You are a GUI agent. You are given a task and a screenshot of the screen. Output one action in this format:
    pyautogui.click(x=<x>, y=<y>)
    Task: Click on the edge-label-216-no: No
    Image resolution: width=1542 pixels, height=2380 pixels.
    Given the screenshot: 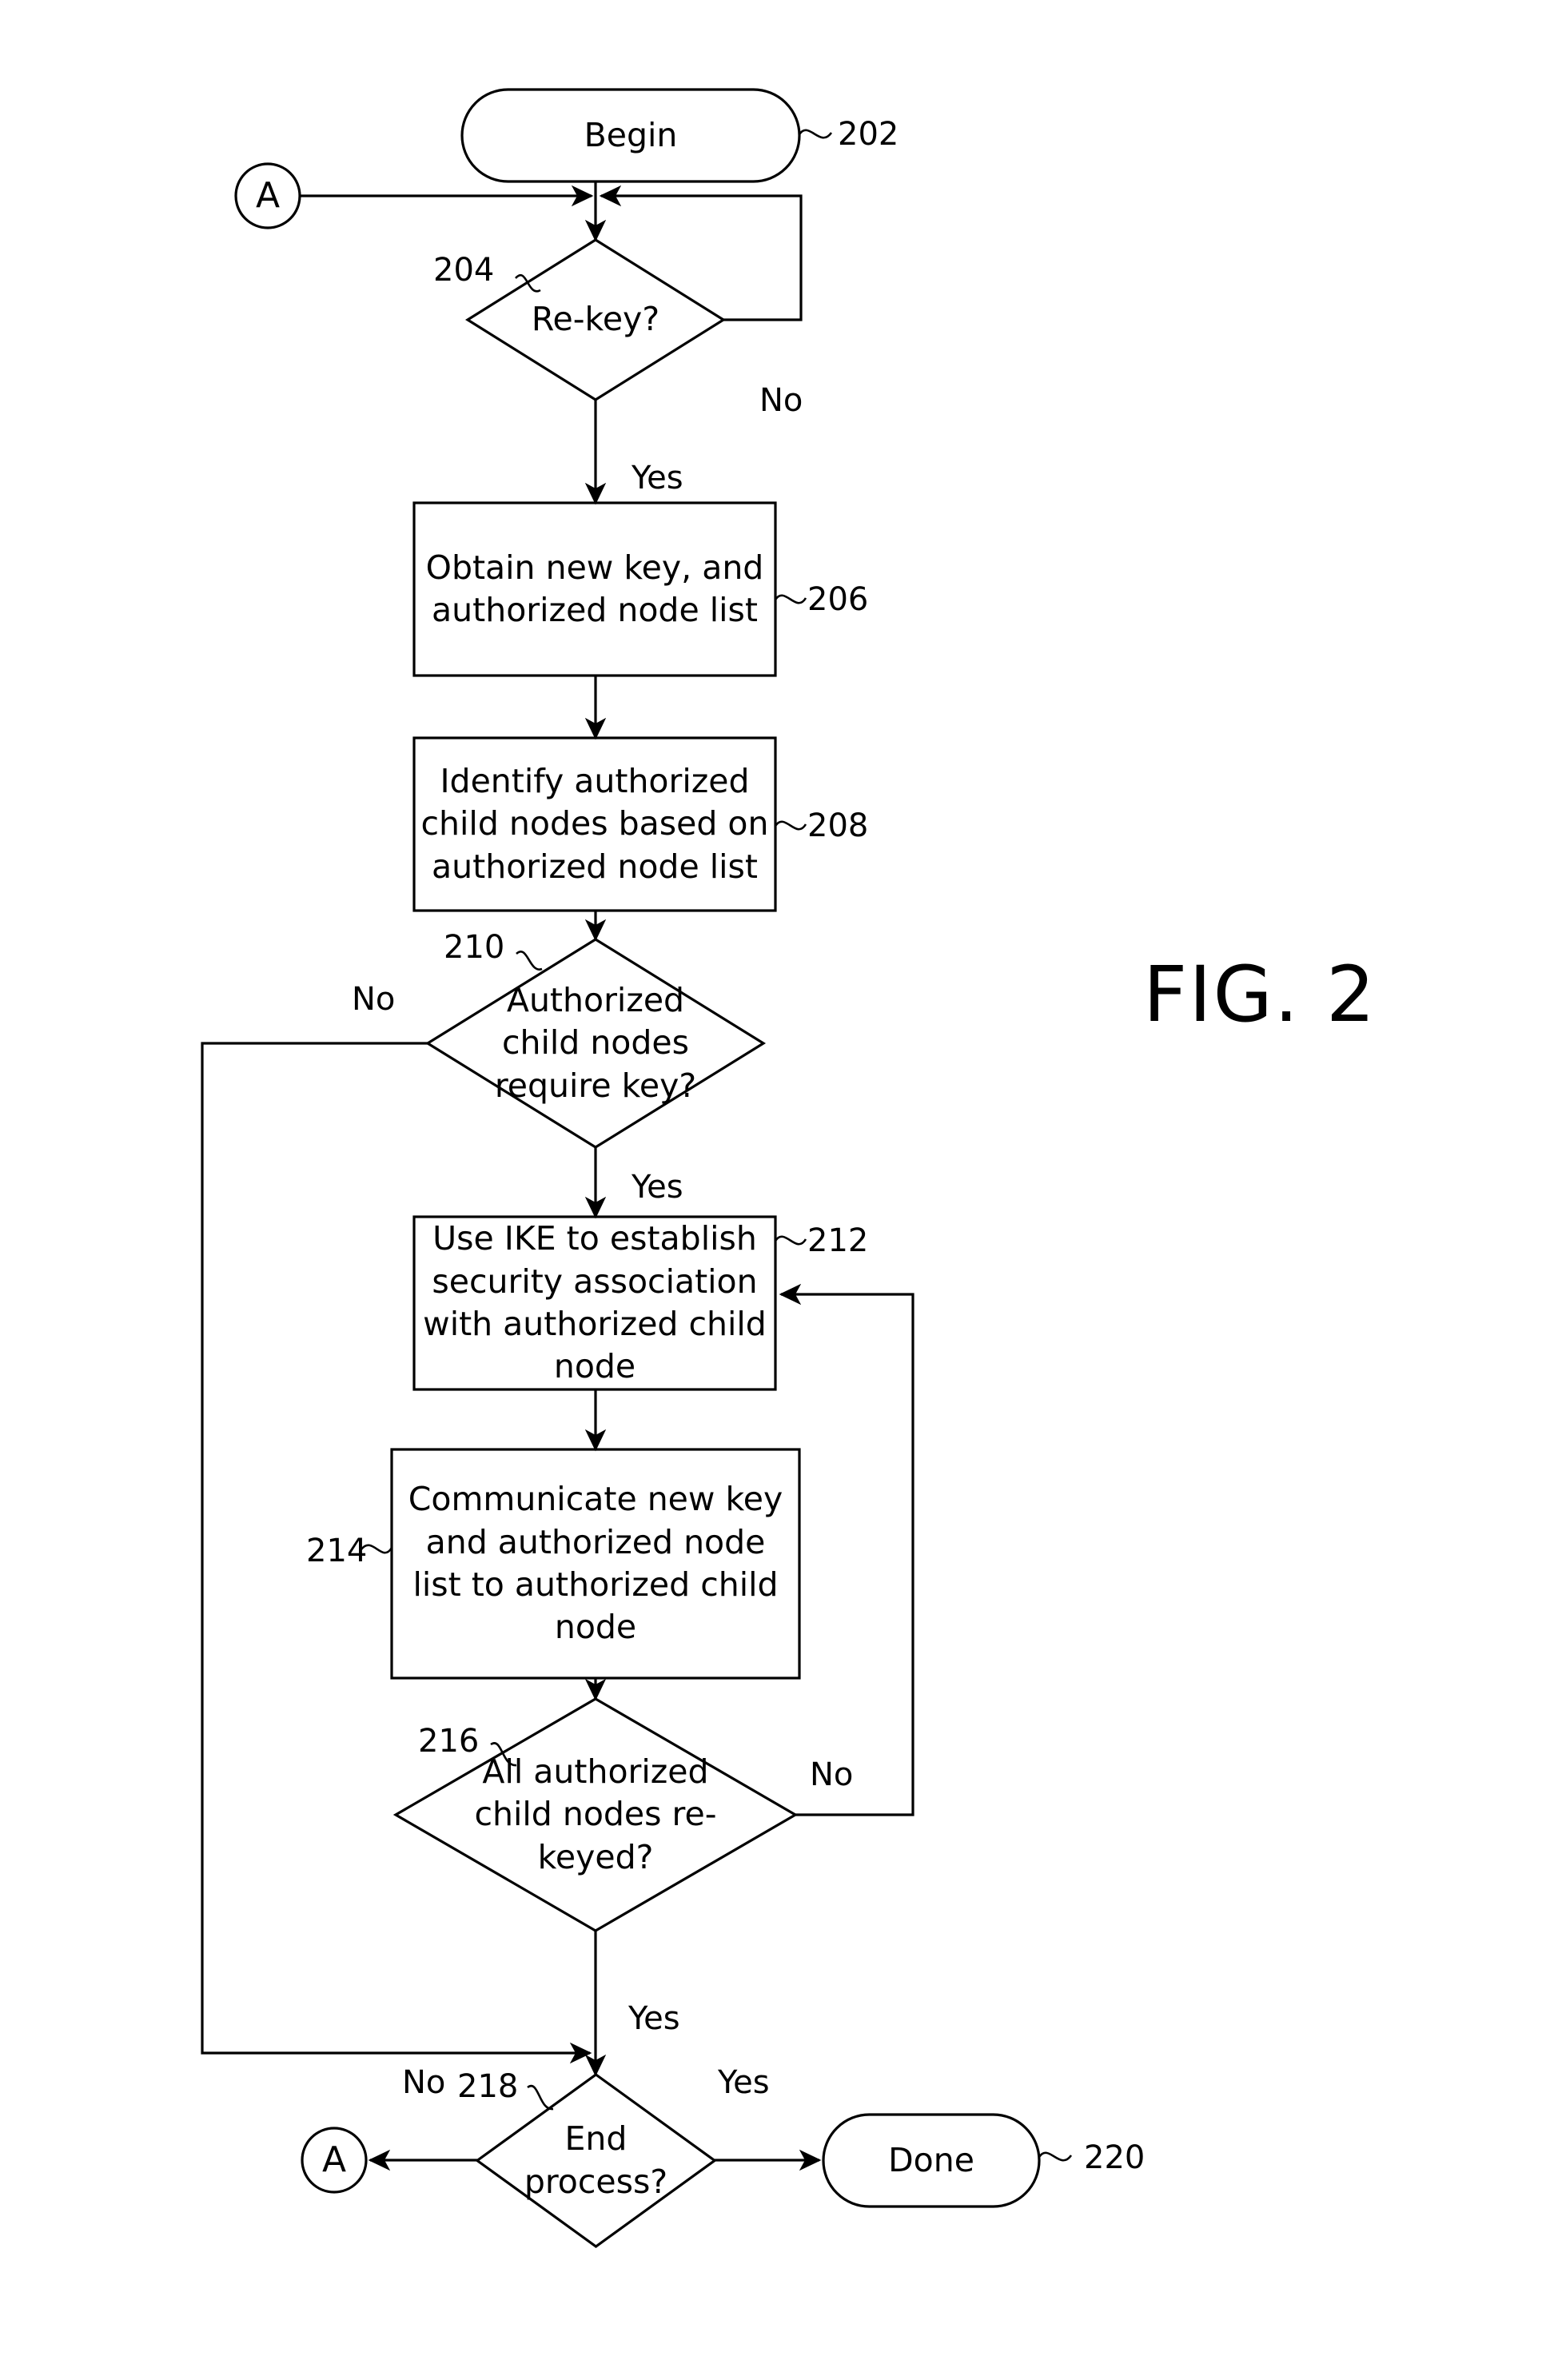 What is the action you would take?
    pyautogui.click(x=832, y=1774)
    